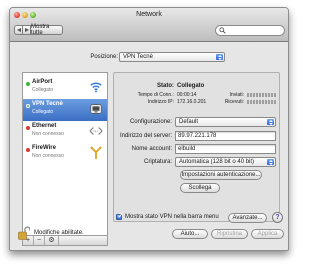  What do you see at coordinates (65, 88) in the screenshot?
I see `service-item-airport: AirPort Collegato` at bounding box center [65, 88].